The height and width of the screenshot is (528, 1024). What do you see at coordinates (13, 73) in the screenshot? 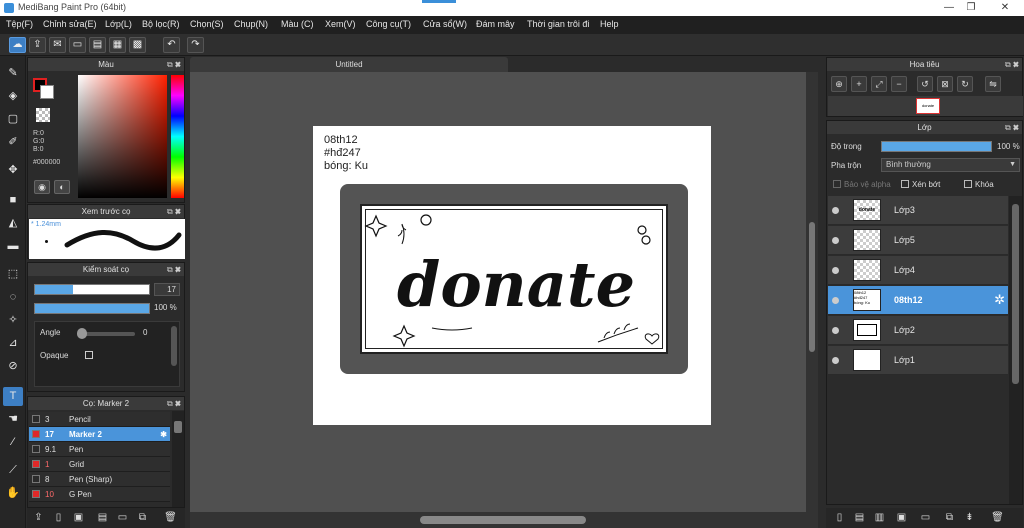
I see `brush-tool-icon: ✎` at bounding box center [13, 73].